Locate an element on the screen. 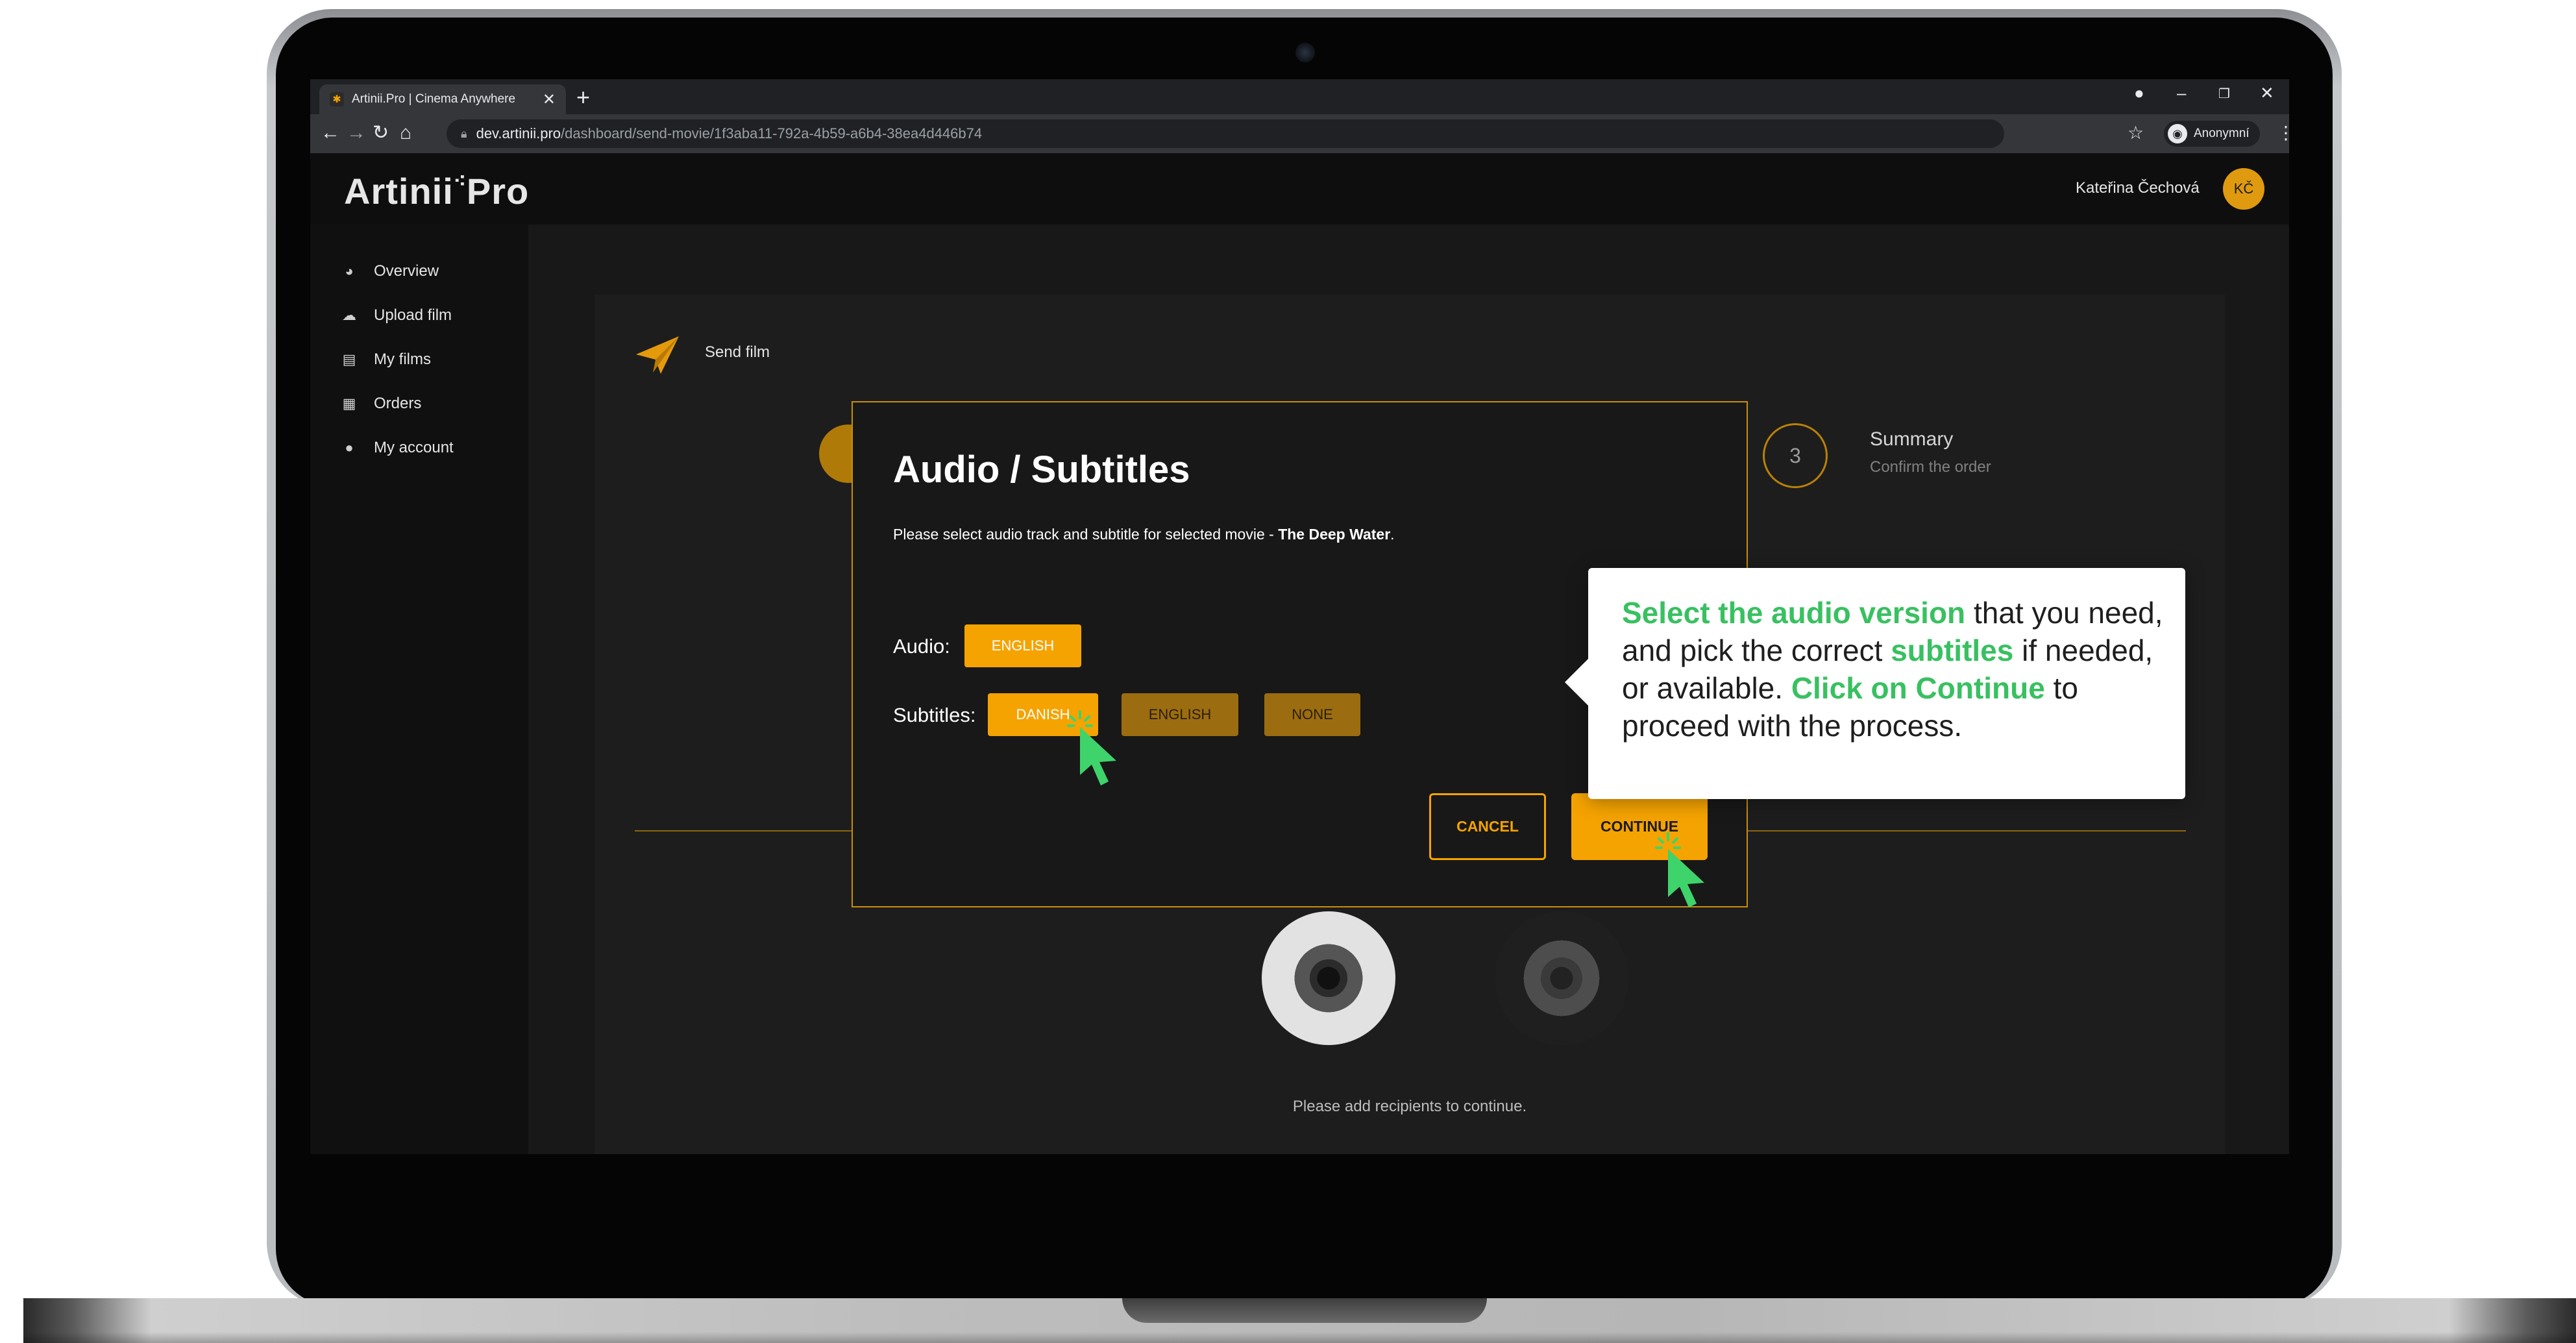  app-header: Artinii⁖Pro Kateřina Čechová KČ is located at coordinates (1299, 189).